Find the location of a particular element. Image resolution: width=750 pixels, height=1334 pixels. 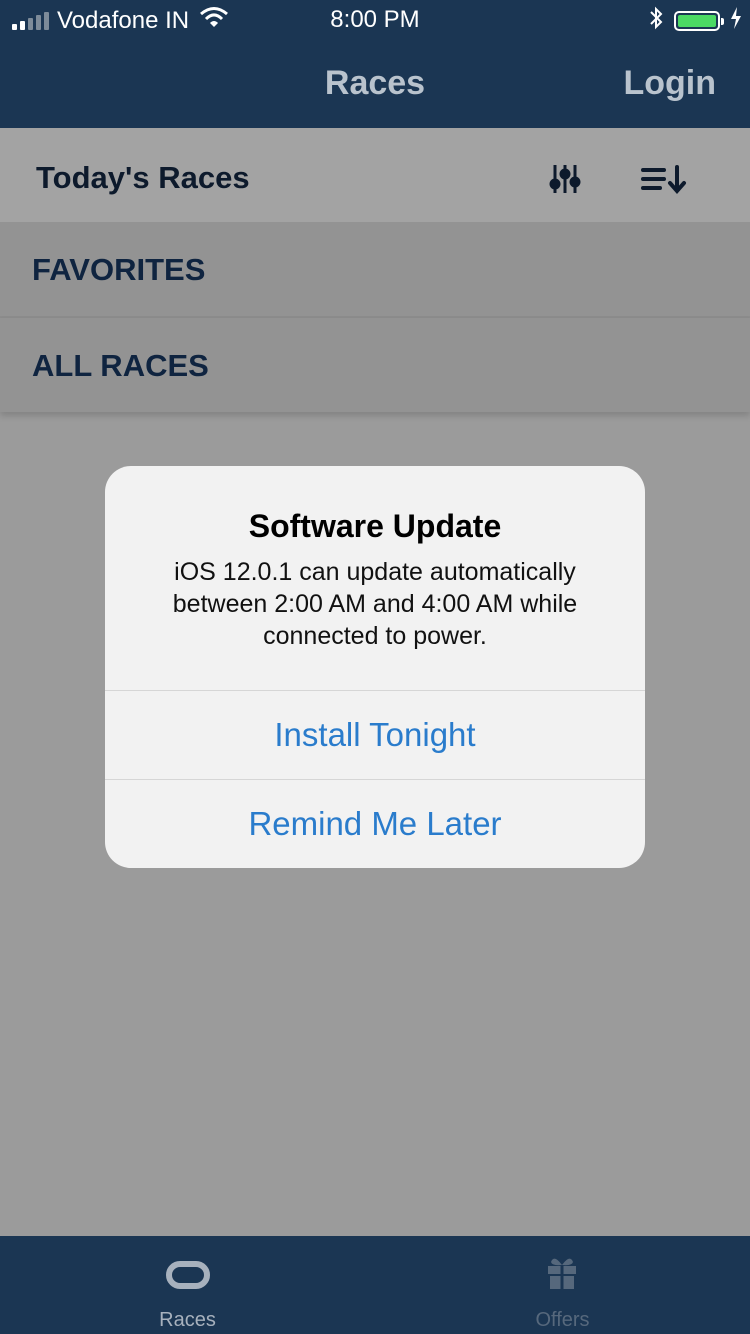

todays-races-header: Today's Races is located at coordinates (375, 175).